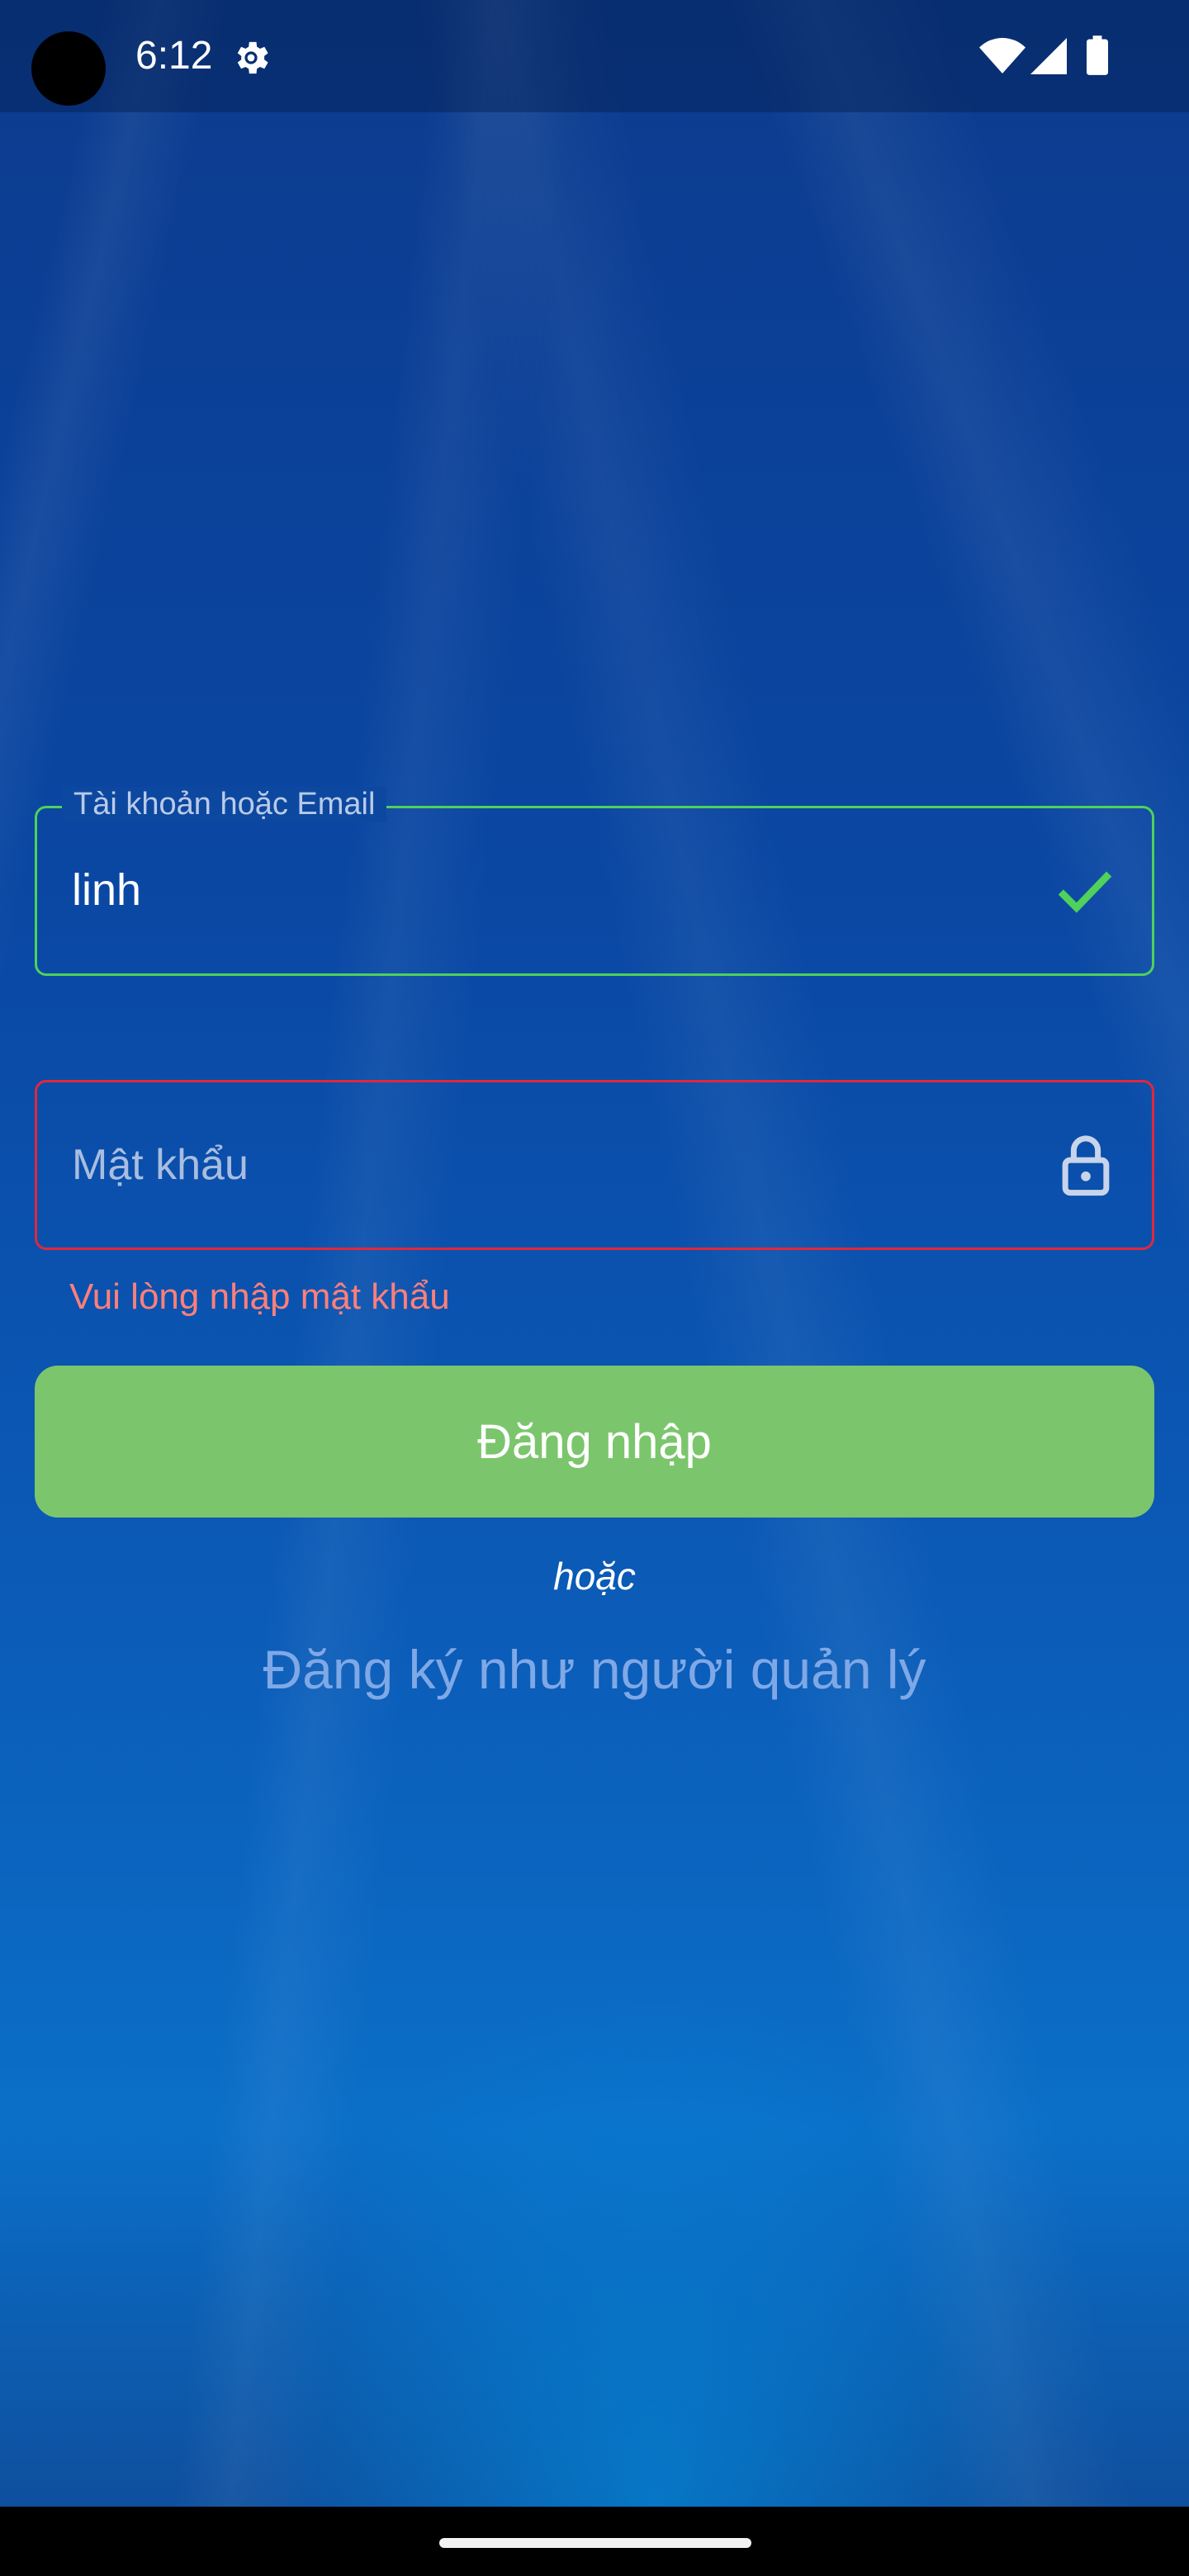  What do you see at coordinates (594, 56) in the screenshot?
I see `status-bar: 6:12` at bounding box center [594, 56].